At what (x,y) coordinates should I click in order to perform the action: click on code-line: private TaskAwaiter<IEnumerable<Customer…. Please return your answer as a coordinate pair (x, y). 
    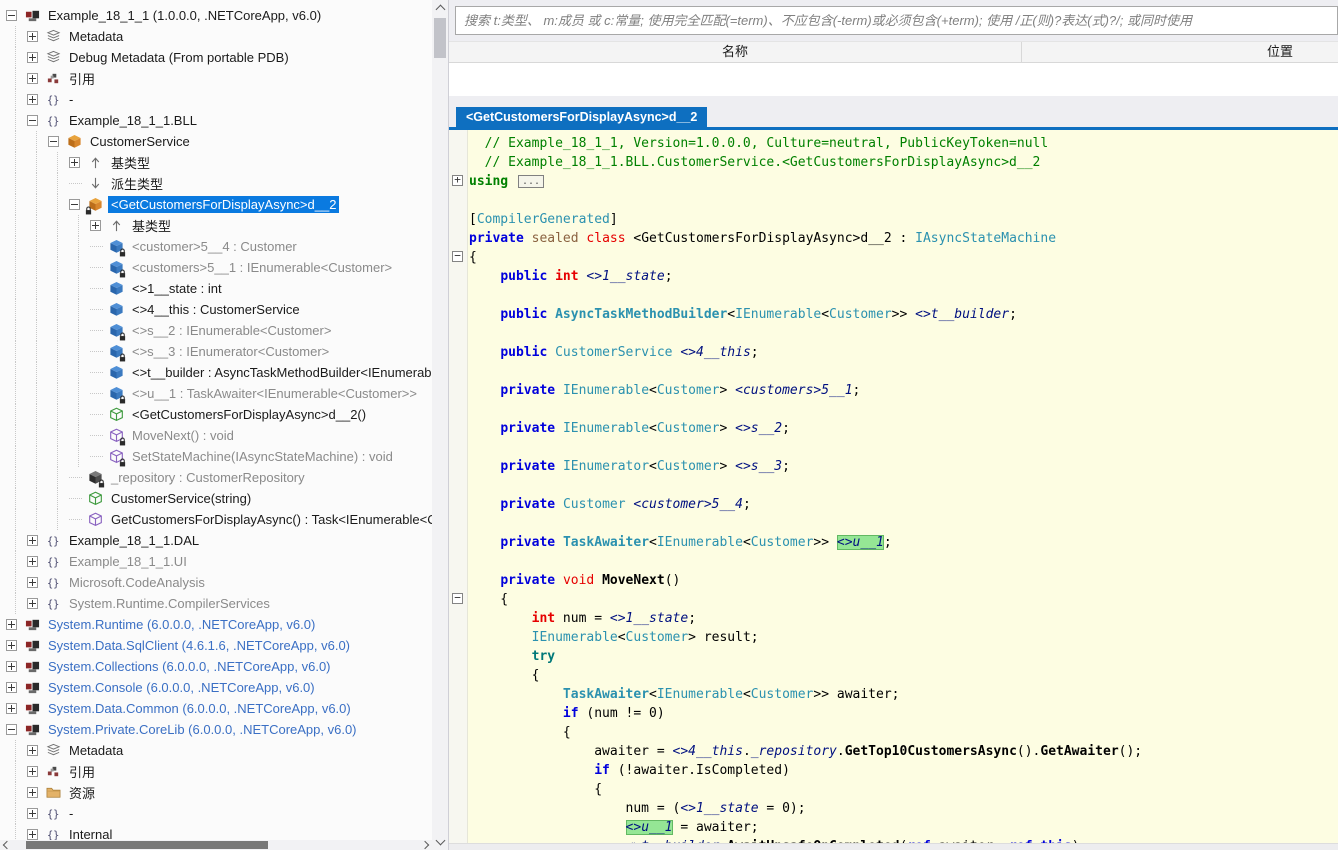
    Looking at the image, I should click on (903, 542).